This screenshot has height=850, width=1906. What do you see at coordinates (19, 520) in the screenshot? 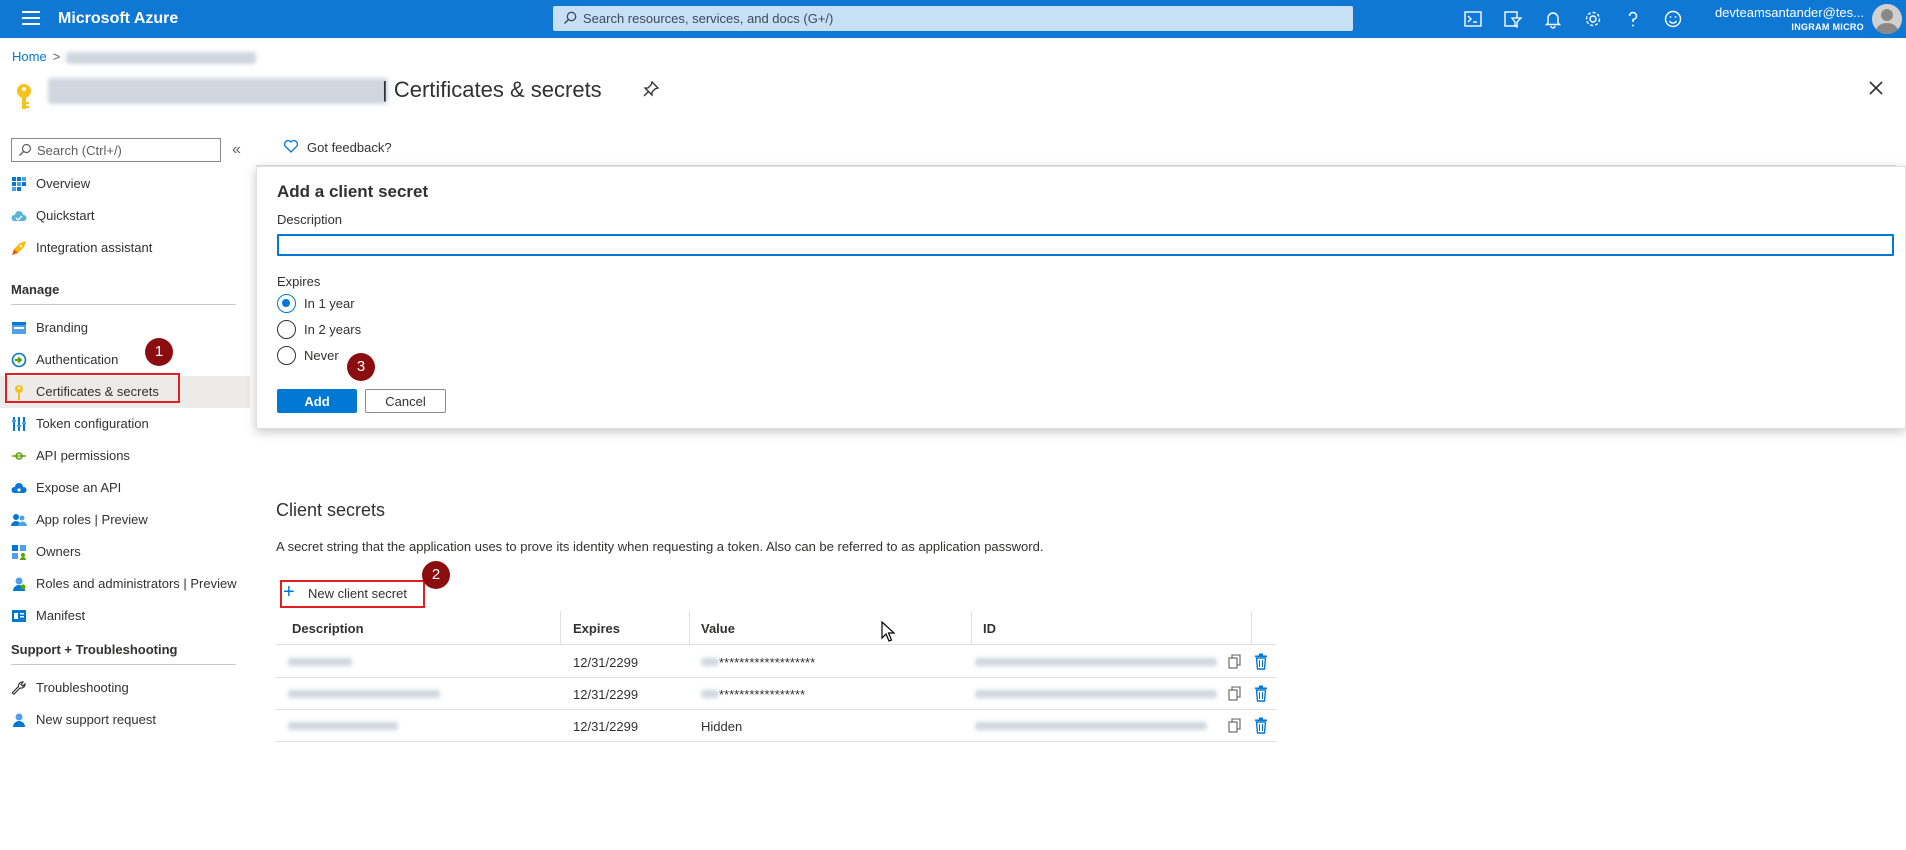
I see `app-roles-icon` at bounding box center [19, 520].